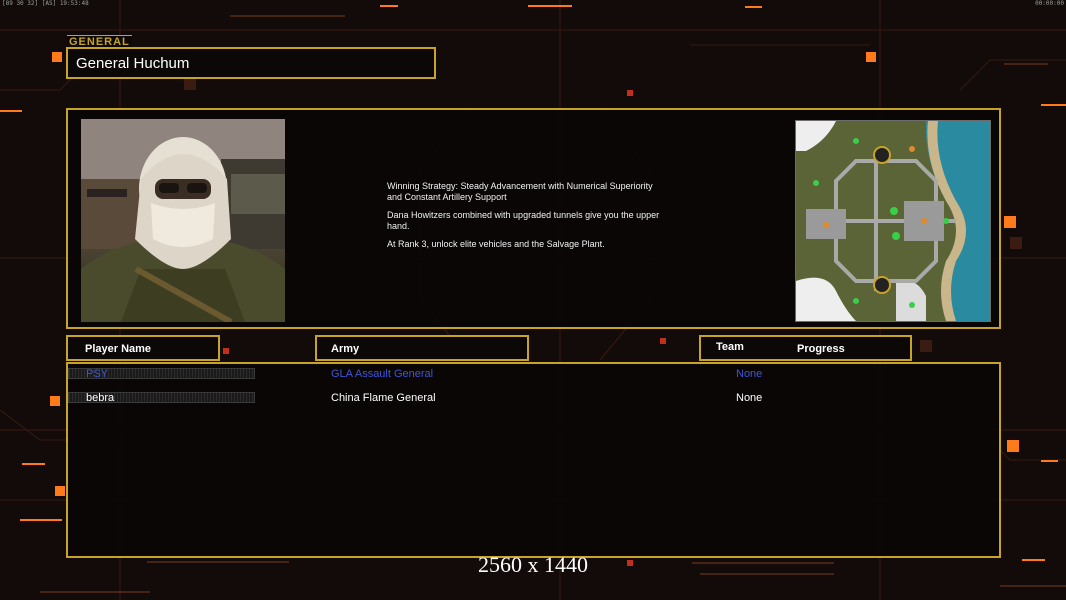 This screenshot has width=1066, height=600. What do you see at coordinates (730, 347) in the screenshot?
I see `column-header-team-label: Team` at bounding box center [730, 347].